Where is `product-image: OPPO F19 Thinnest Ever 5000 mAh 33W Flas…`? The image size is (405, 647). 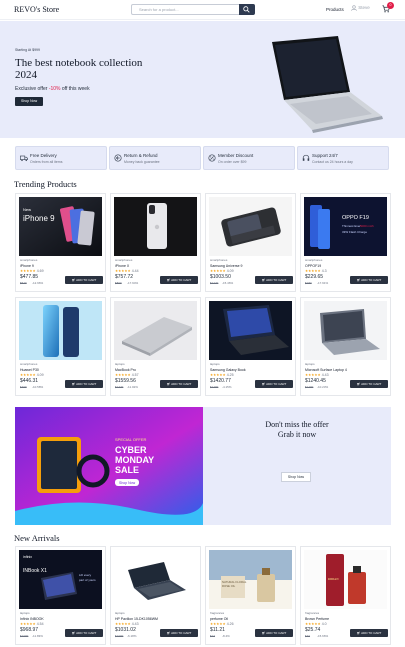 product-image: OPPO F19 Thinnest Ever 5000 mAh 33W Flas… is located at coordinates (345, 226).